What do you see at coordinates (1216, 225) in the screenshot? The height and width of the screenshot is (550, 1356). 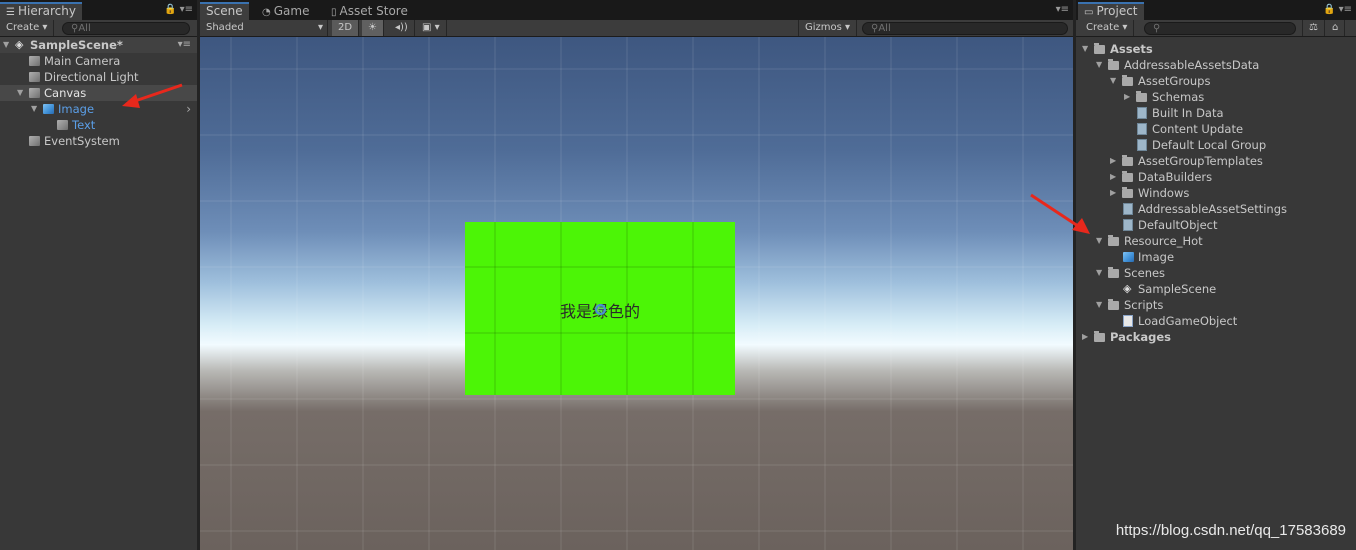 I see `project-item: DefaultObject` at bounding box center [1216, 225].